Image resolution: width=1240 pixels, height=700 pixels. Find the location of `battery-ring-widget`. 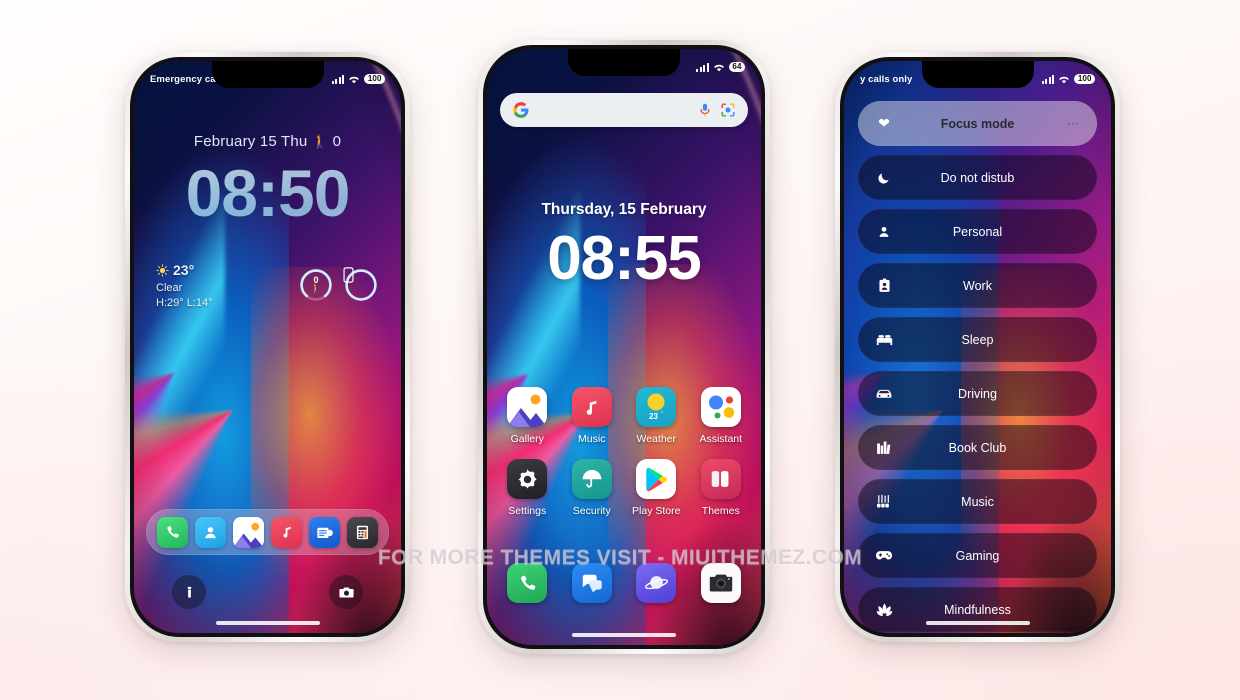

battery-ring-widget is located at coordinates (361, 285).